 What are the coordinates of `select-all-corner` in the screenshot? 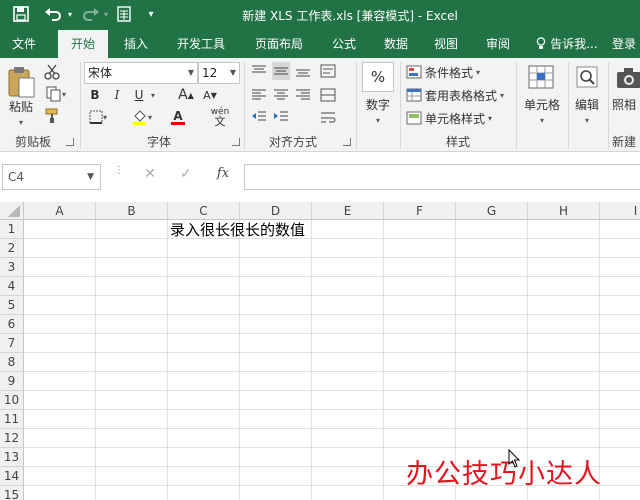 It's located at (12, 211).